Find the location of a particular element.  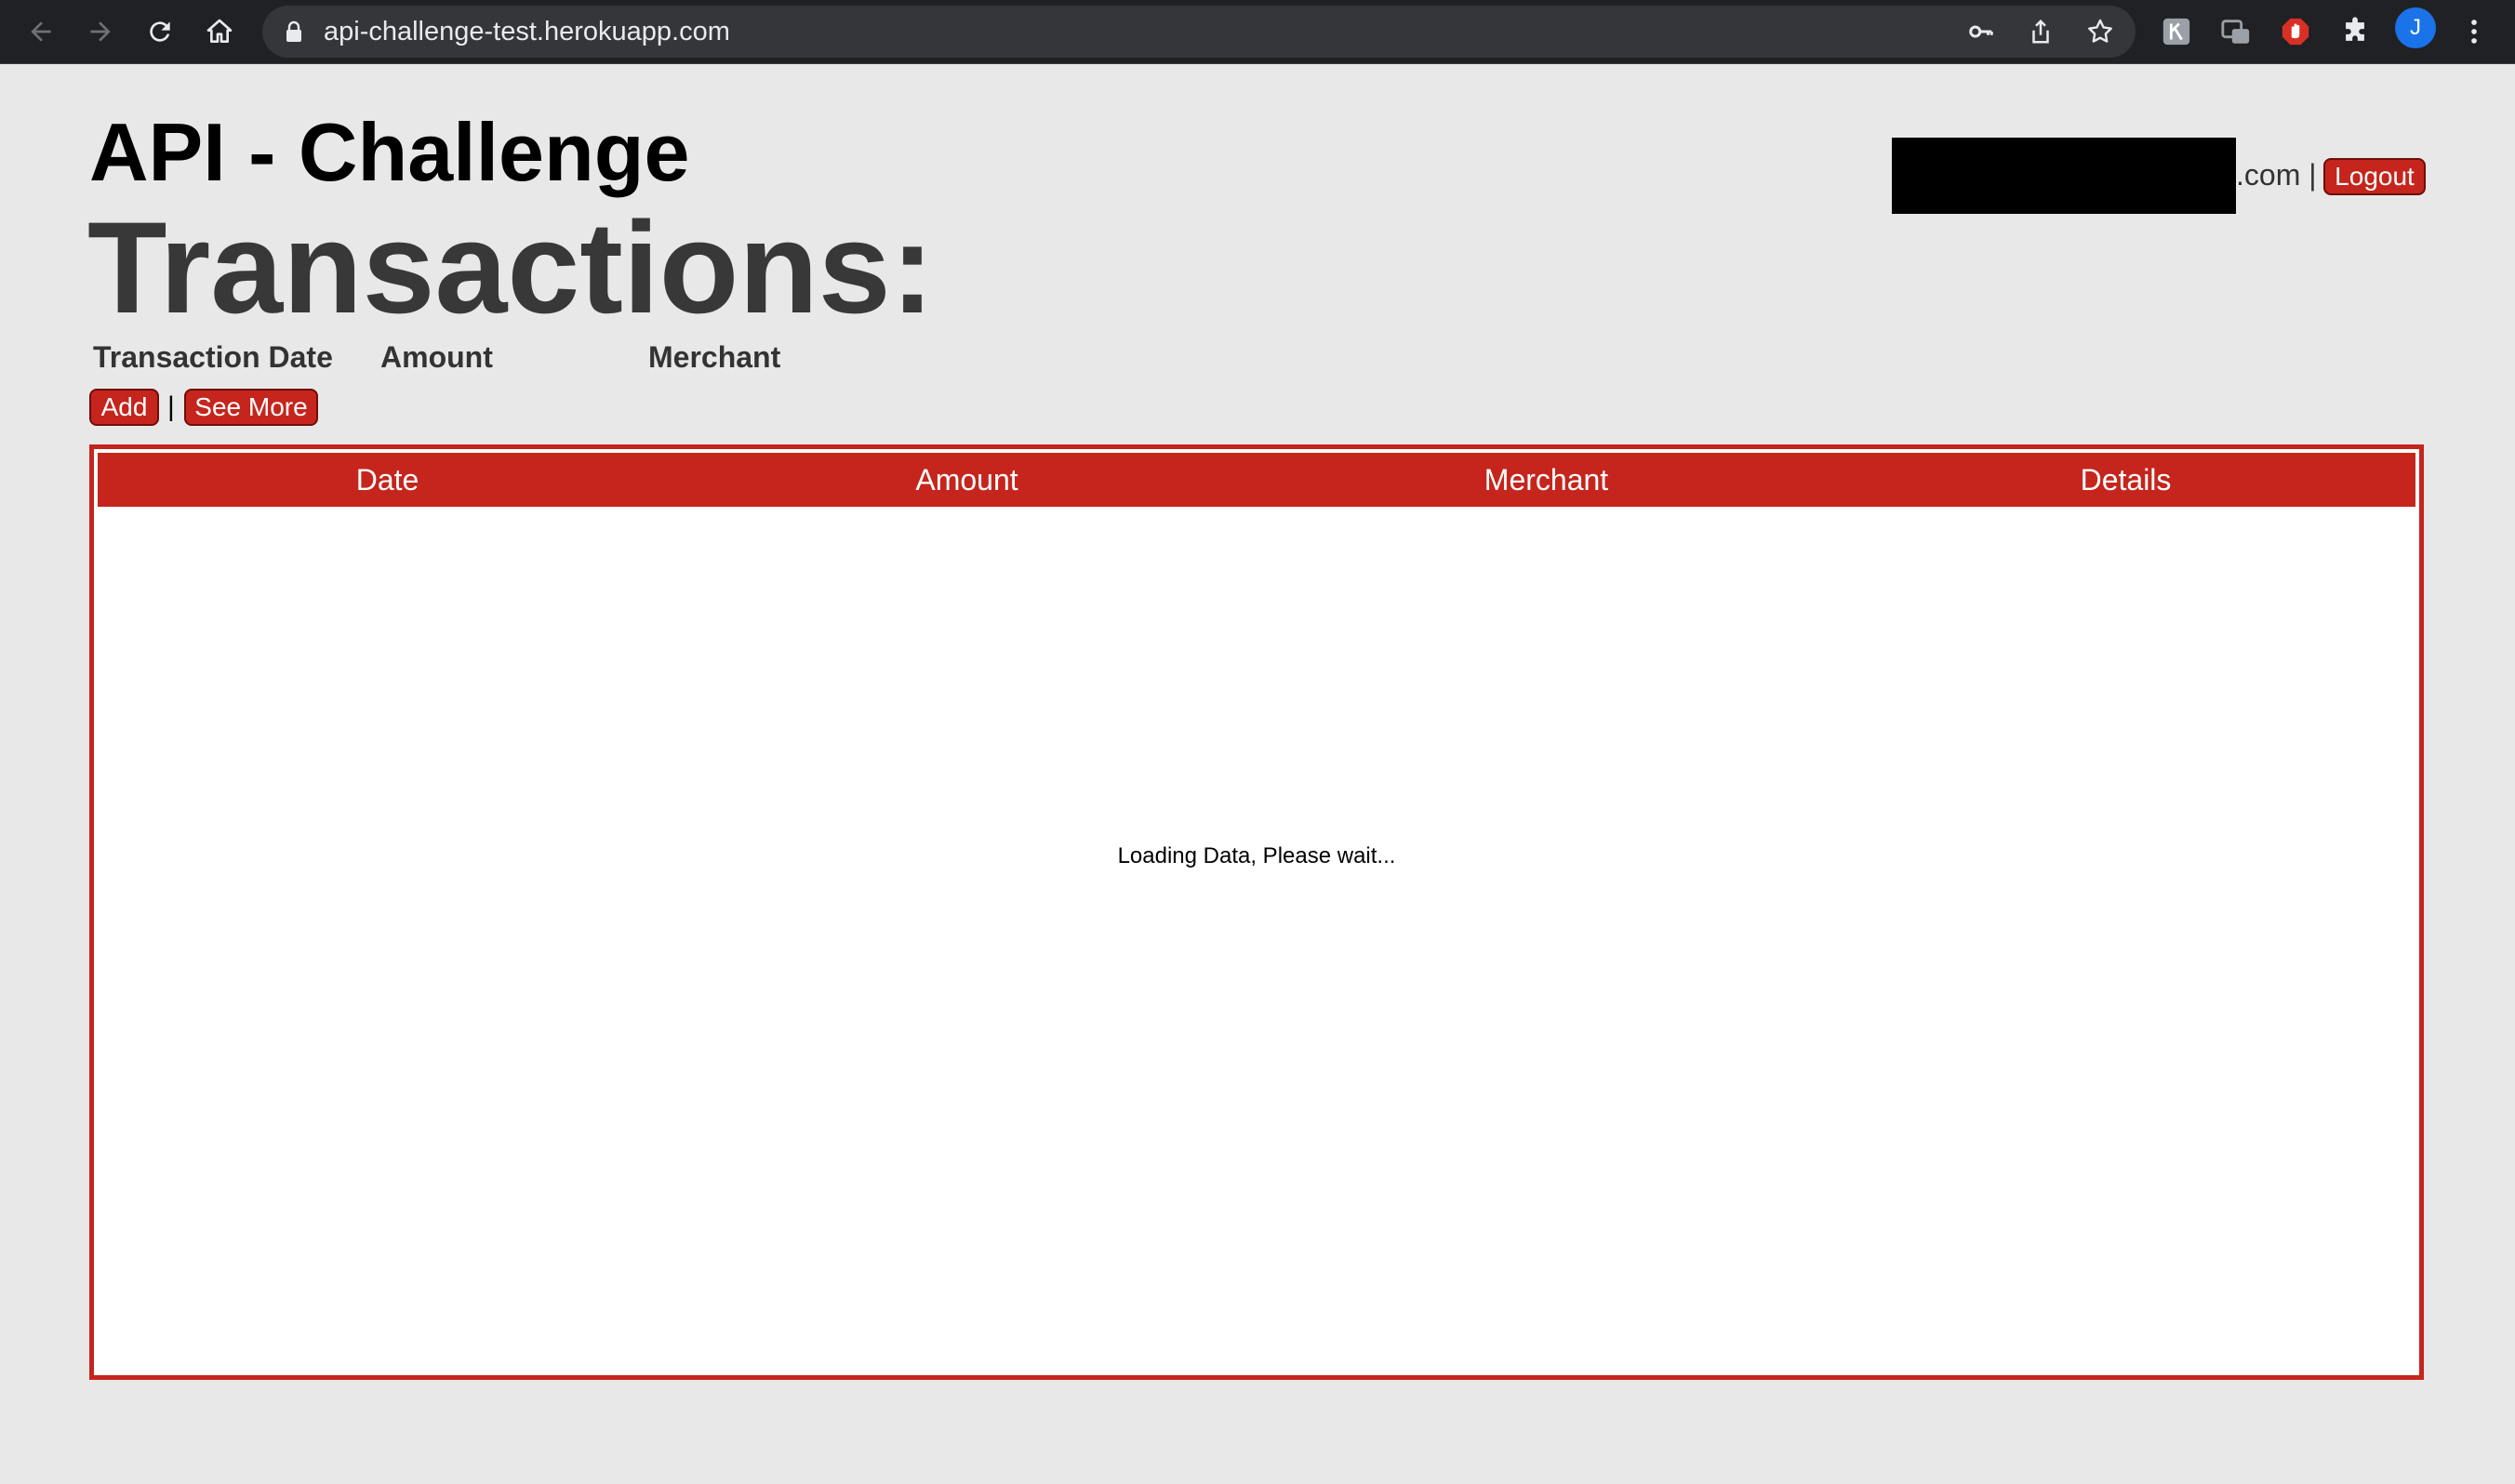

share-icon is located at coordinates (2040, 31).